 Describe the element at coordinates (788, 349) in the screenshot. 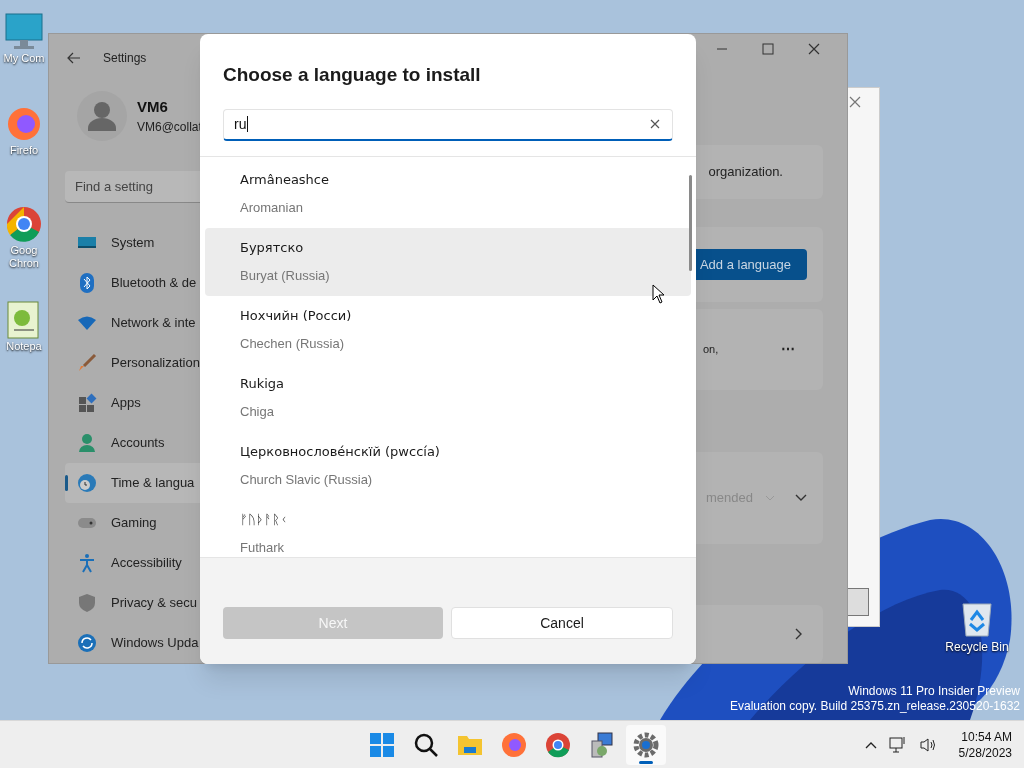

I see `more-button: ⋯` at that location.